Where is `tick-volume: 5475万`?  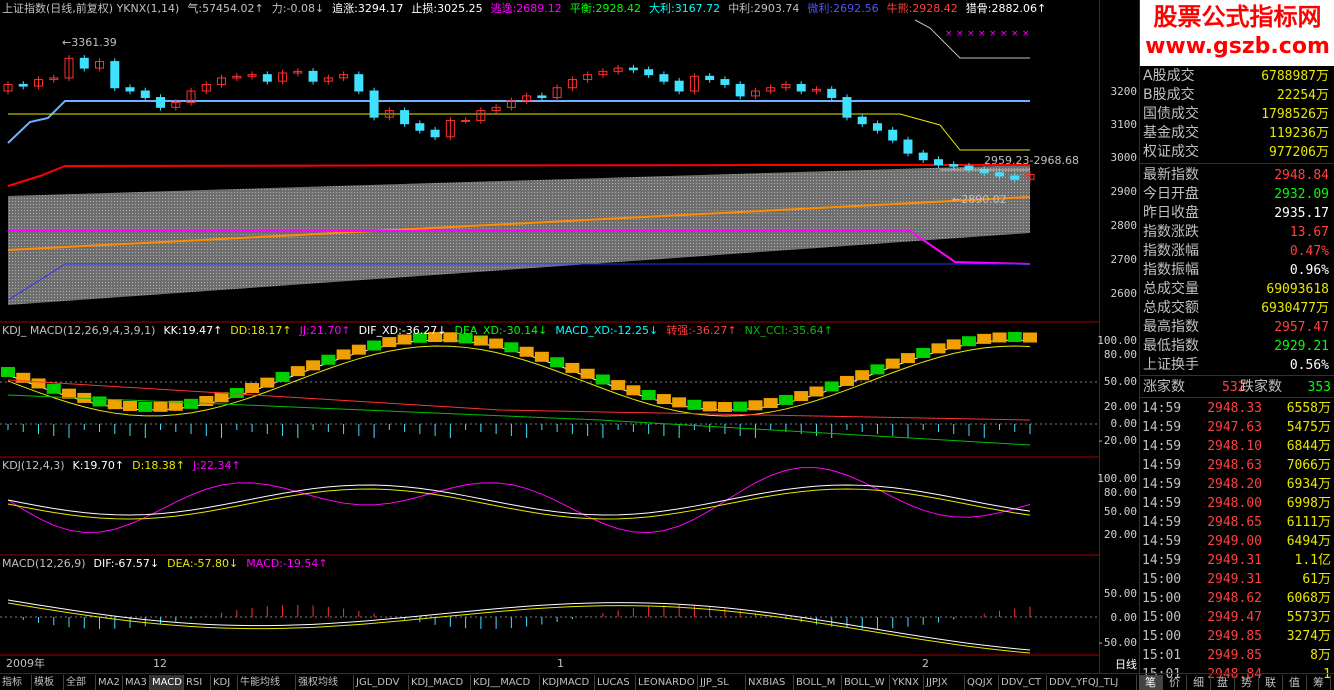 tick-volume: 5475万 is located at coordinates (1308, 427).